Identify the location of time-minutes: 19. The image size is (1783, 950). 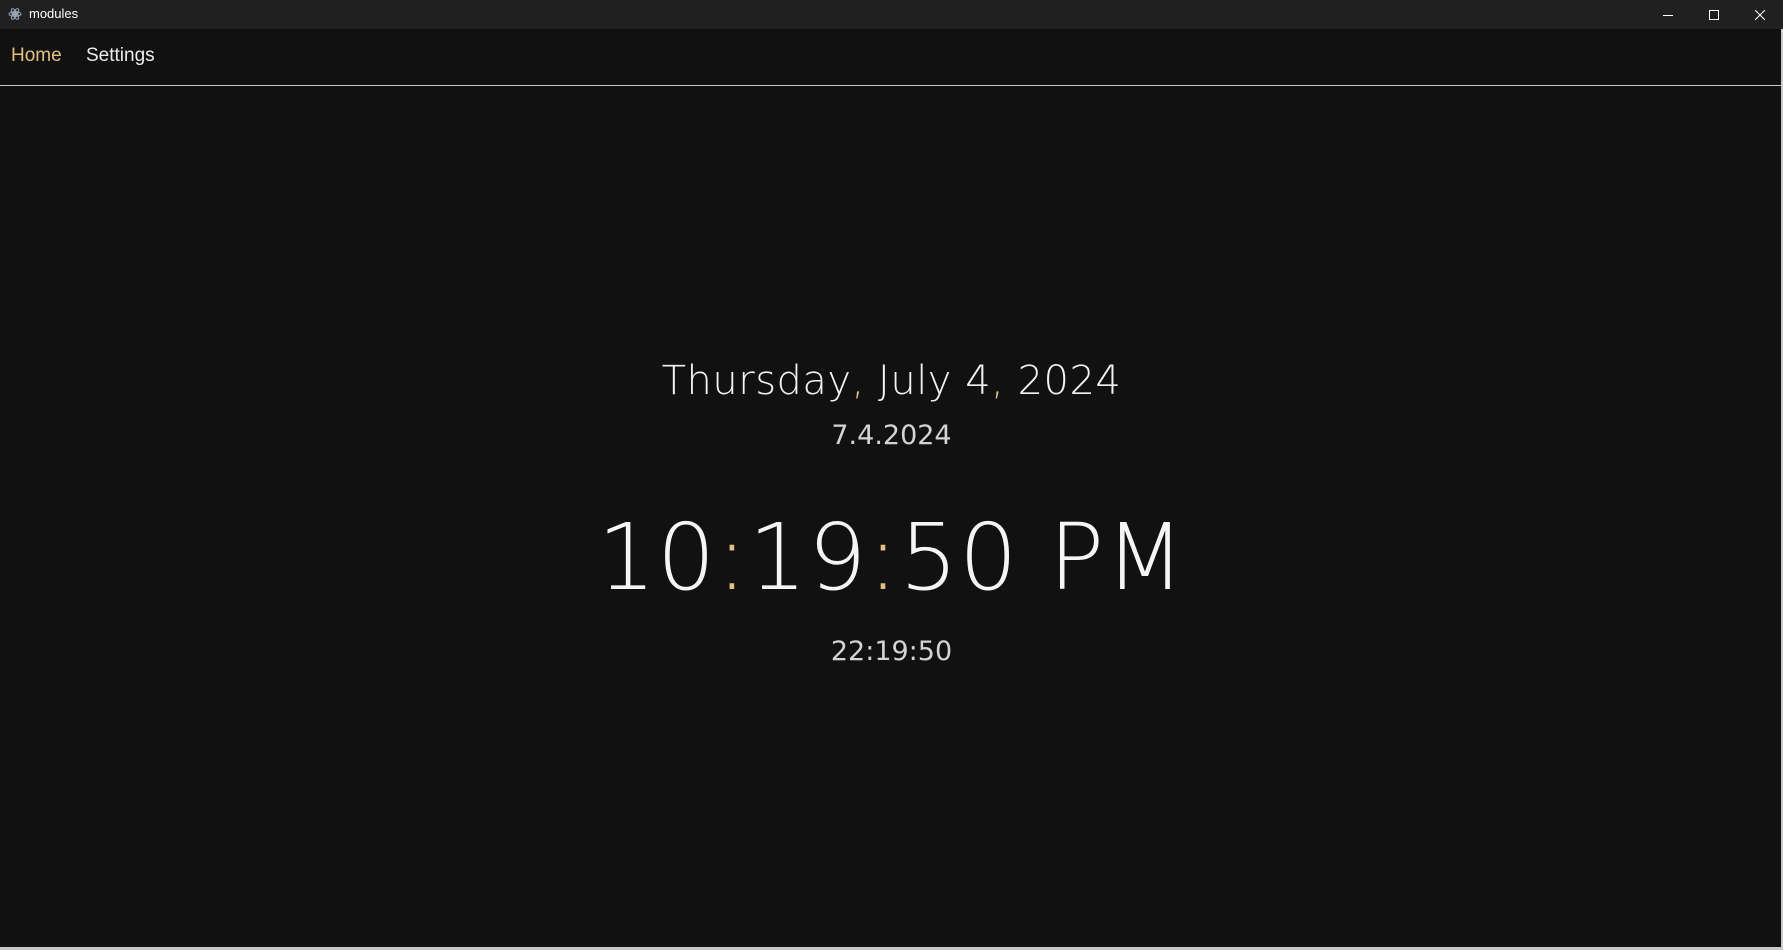
(808, 557).